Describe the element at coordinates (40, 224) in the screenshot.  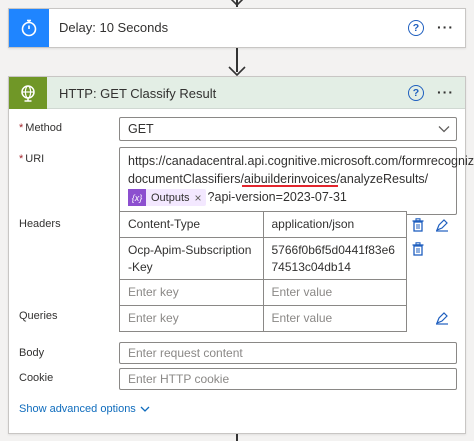
I see `headers-label: Headers` at that location.